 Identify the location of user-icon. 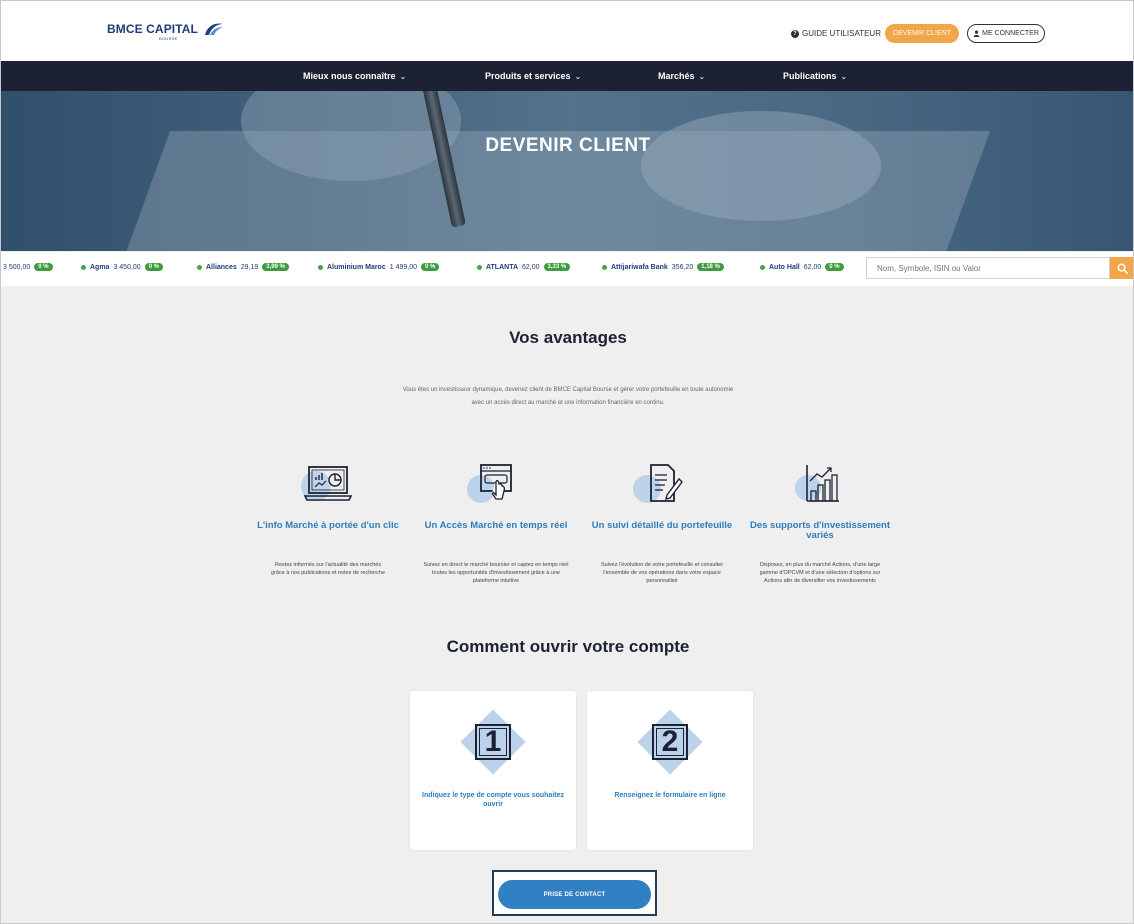
(976, 33).